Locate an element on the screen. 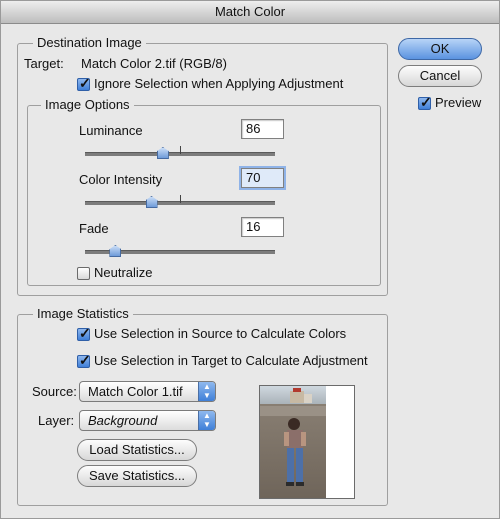 The width and height of the screenshot is (500, 519). ignore-selection-checkbox: ✓ is located at coordinates (84, 83).